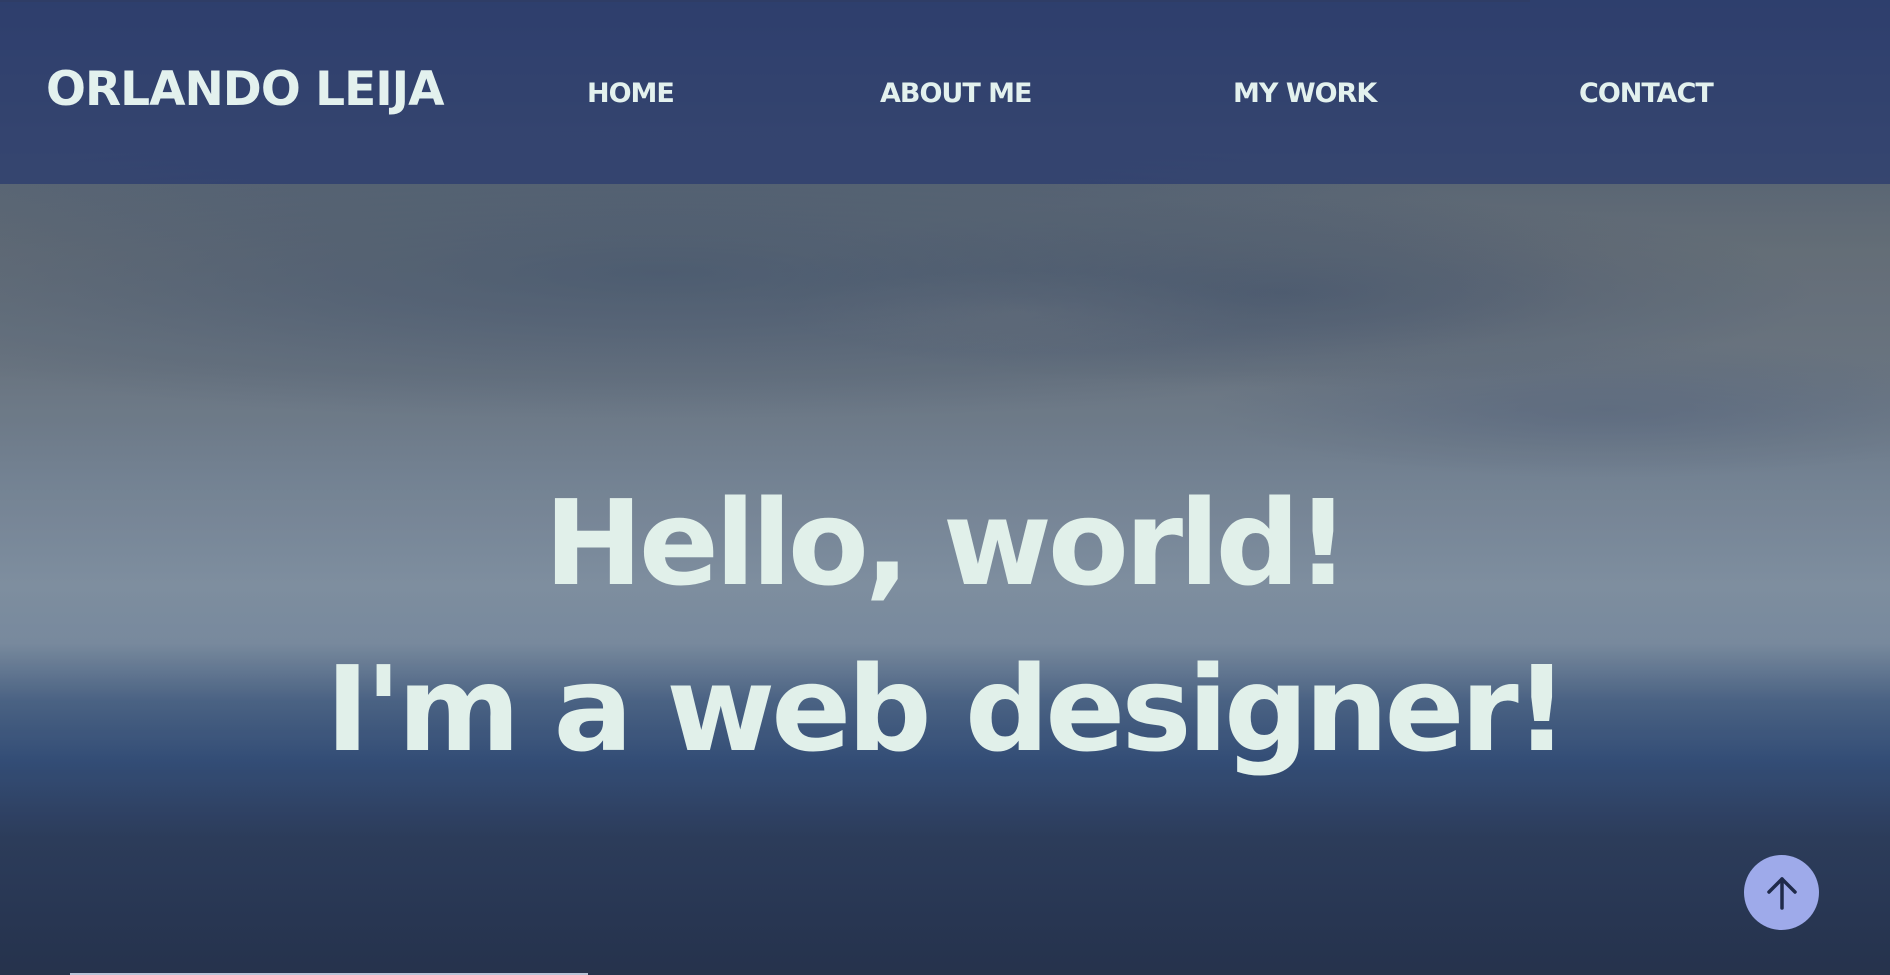  What do you see at coordinates (947, 543) in the screenshot?
I see `hero-greeting: Hello, world!` at bounding box center [947, 543].